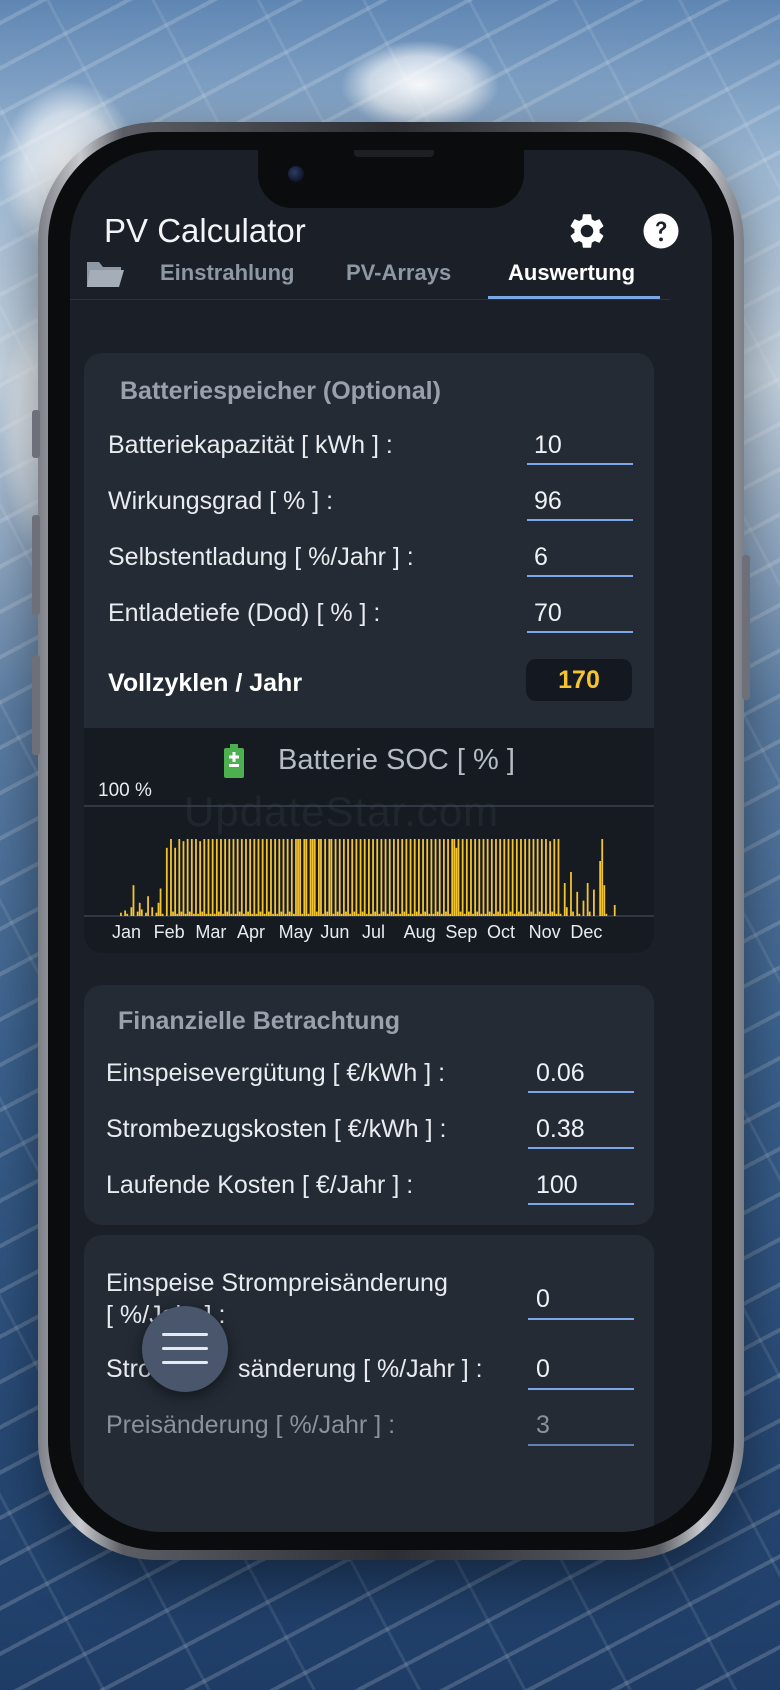  What do you see at coordinates (276, 1073) in the screenshot?
I see `feed-in-tariff-label: Einspeisevergütung [ €/kWh ] :` at bounding box center [276, 1073].